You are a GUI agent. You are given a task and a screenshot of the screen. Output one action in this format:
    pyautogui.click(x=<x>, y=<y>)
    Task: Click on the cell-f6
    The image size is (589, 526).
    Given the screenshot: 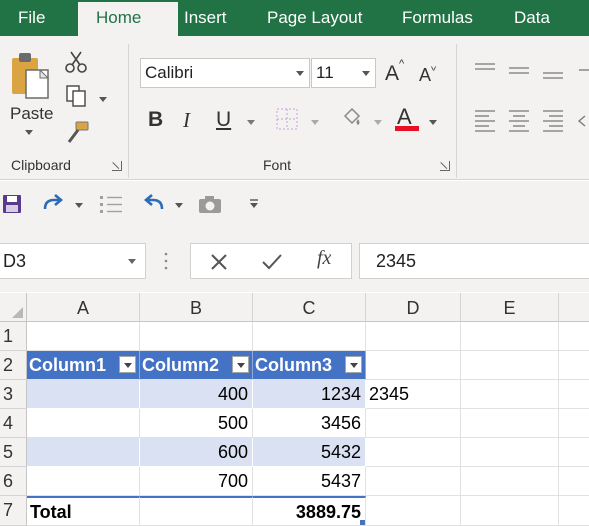 What is the action you would take?
    pyautogui.click(x=574, y=481)
    